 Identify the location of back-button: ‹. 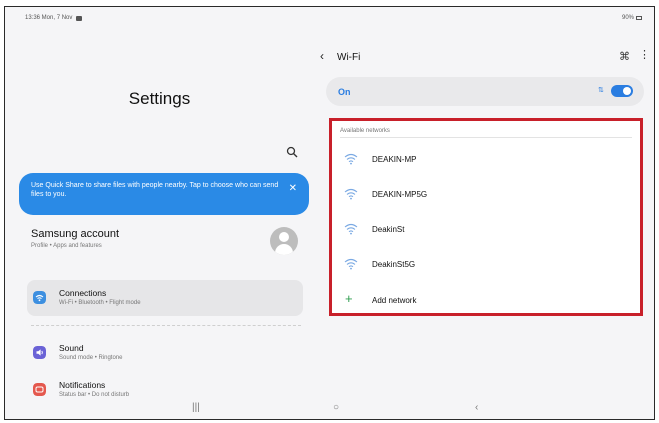
(476, 407).